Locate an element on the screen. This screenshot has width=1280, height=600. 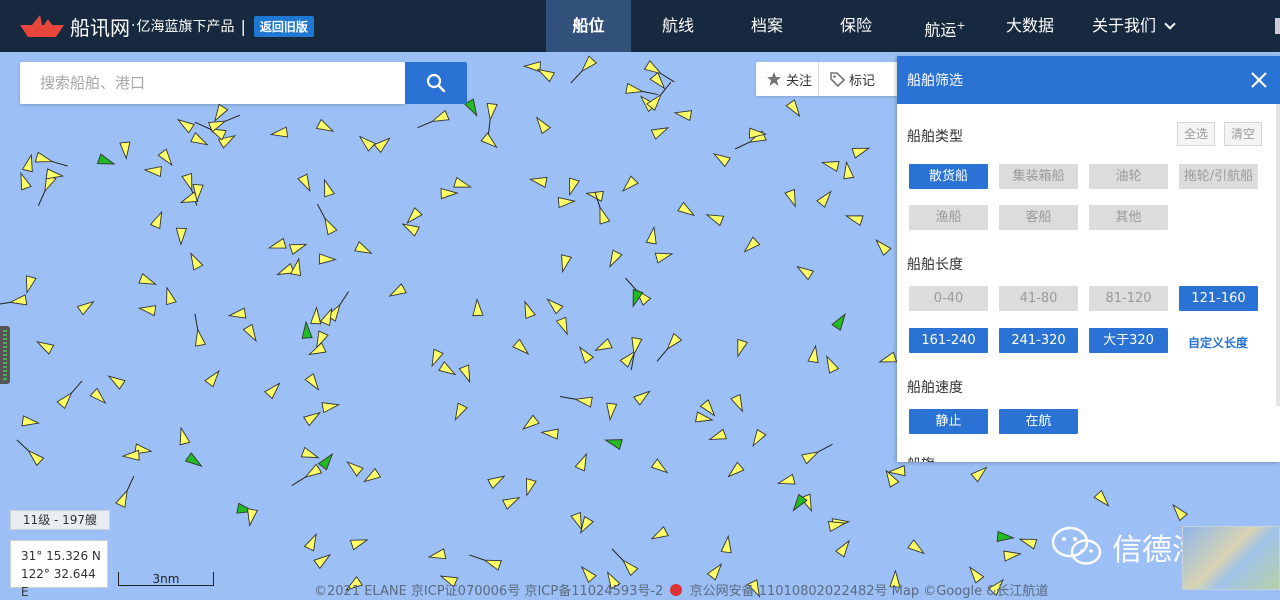
nav-archive: 档案 is located at coordinates (767, 26).